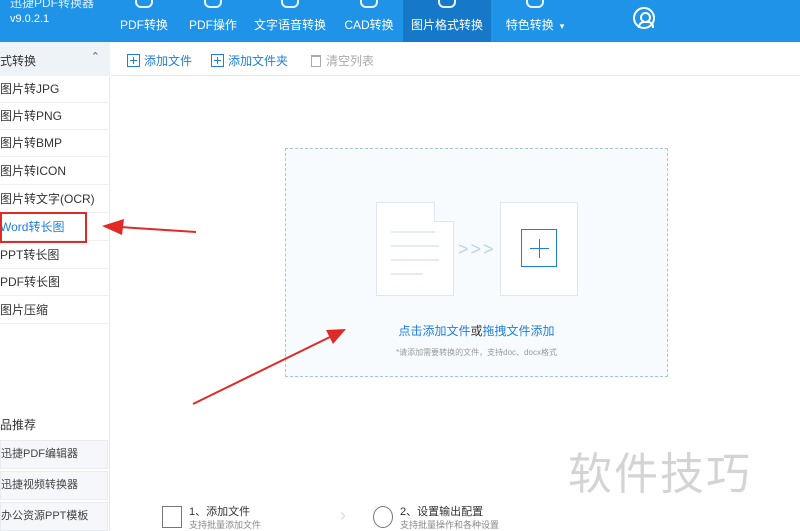 The image size is (800, 531). Describe the element at coordinates (369, 25) in the screenshot. I see `tab-label: CAD转换` at that location.